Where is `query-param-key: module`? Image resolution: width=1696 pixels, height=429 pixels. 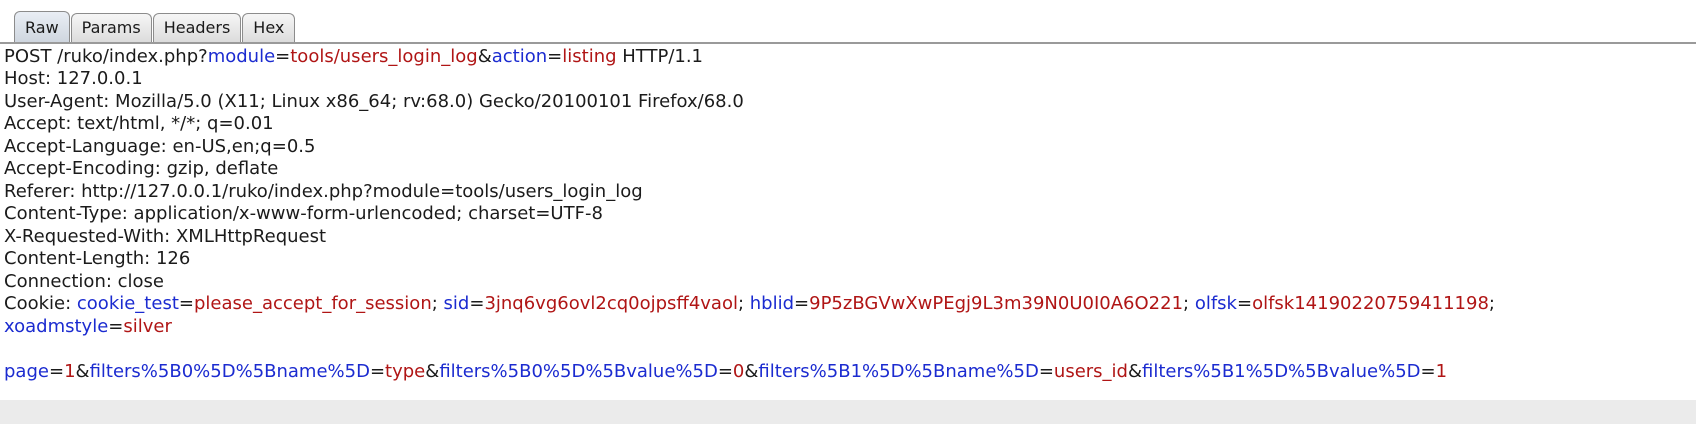
query-param-key: module is located at coordinates (241, 56).